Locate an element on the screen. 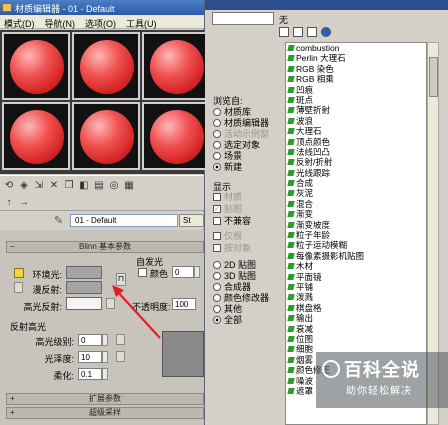 This screenshot has height=425, width=448. map-list-item: 凹痕 is located at coordinates (356, 90).